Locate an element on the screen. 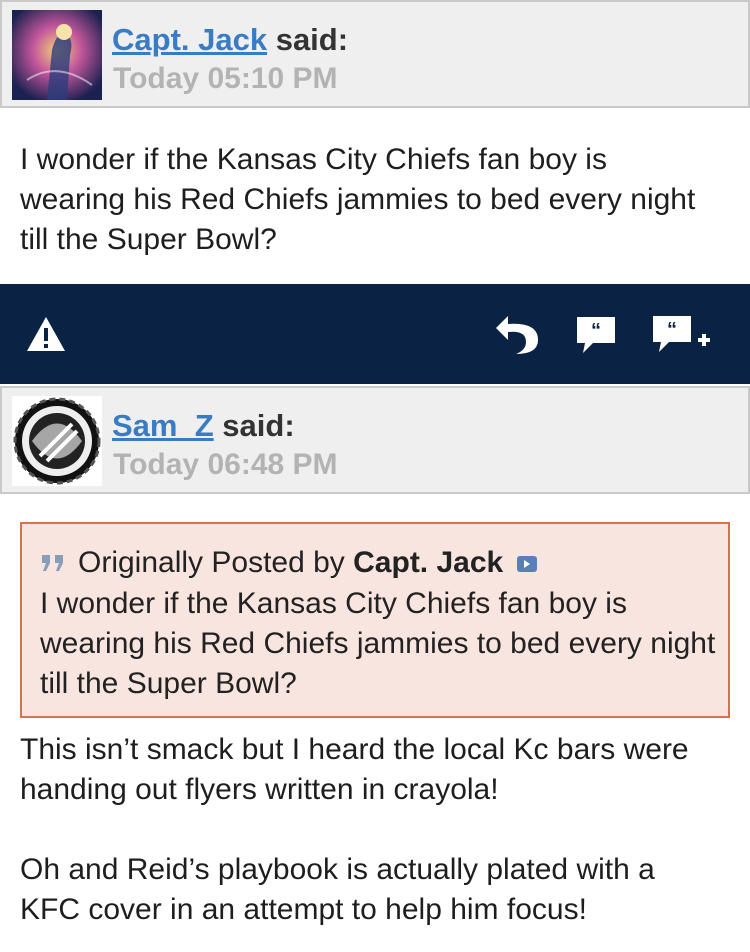  report-icon is located at coordinates (46, 334).